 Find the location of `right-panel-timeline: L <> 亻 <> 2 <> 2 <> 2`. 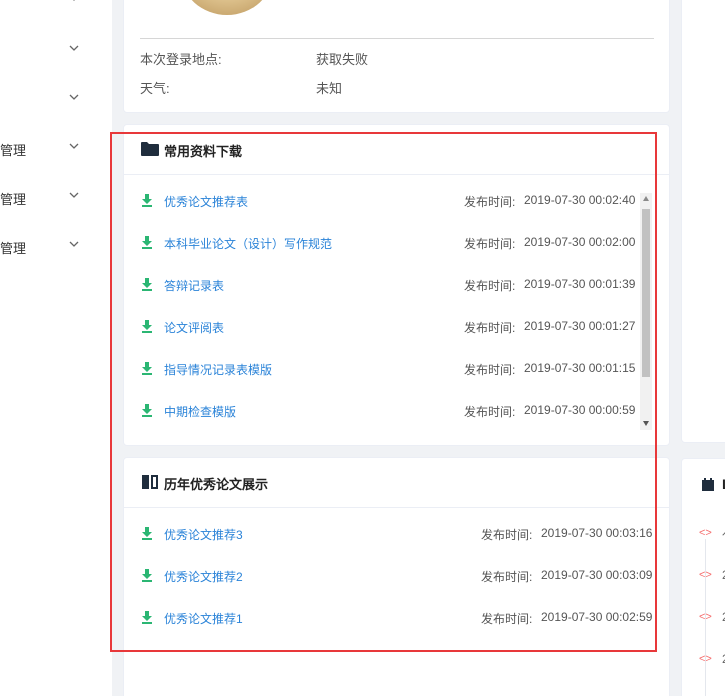

right-panel-timeline: L <> 亻 <> 2 <> 2 <> 2 is located at coordinates (703, 577).